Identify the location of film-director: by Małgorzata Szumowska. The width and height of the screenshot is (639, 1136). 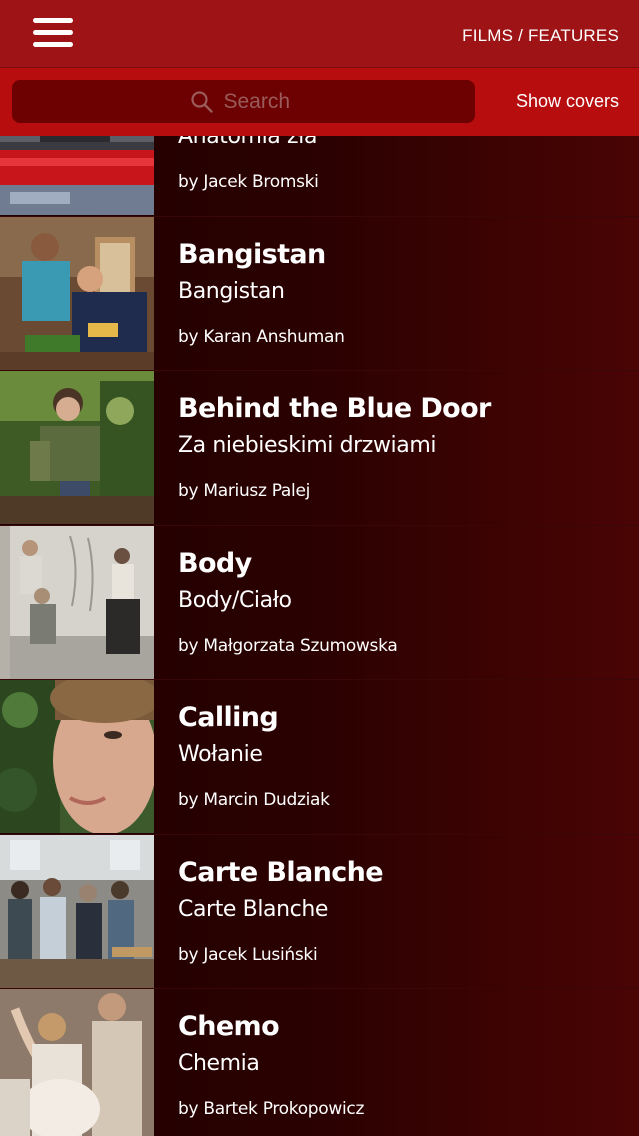
(288, 645).